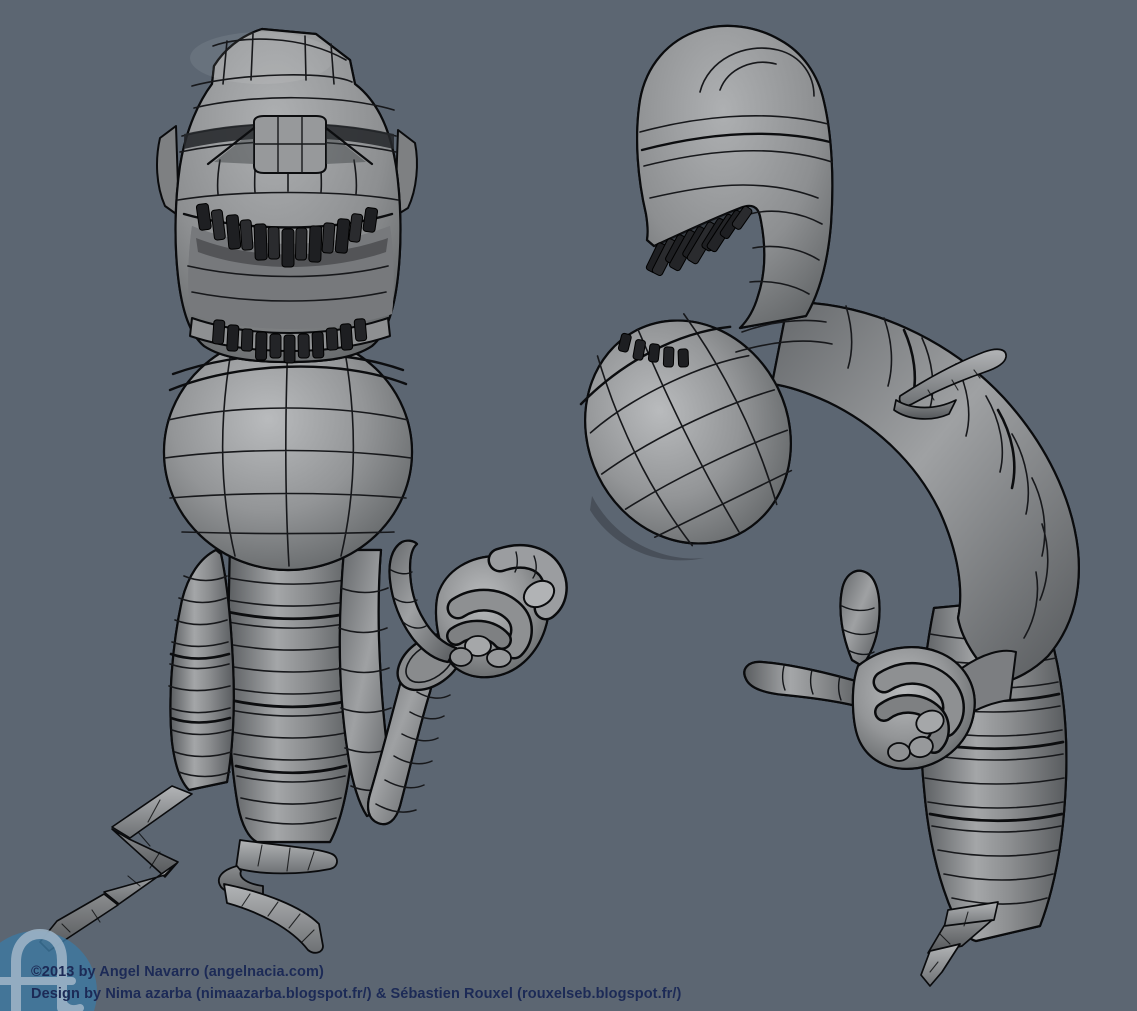 This screenshot has width=1137, height=1011. Describe the element at coordinates (925, 493) in the screenshot. I see `figure-side-arm` at that location.